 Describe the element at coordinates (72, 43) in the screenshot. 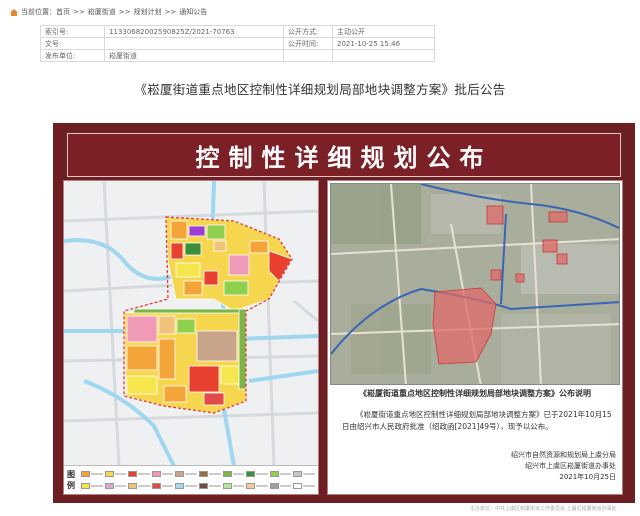

I see `doc-no-label: 文号:` at that location.